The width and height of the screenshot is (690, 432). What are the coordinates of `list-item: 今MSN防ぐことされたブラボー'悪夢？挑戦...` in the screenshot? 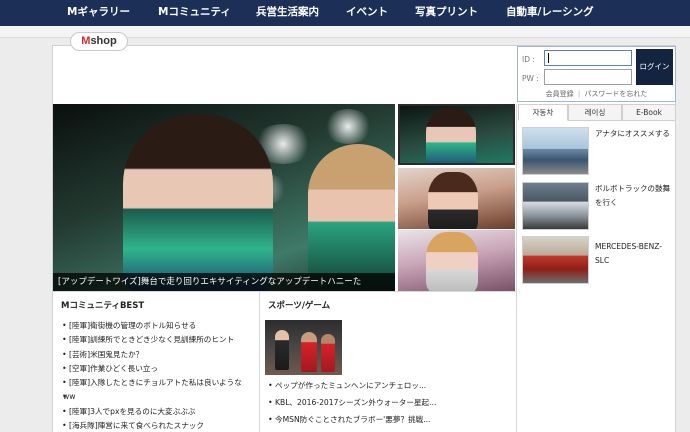 It's located at (351, 419).